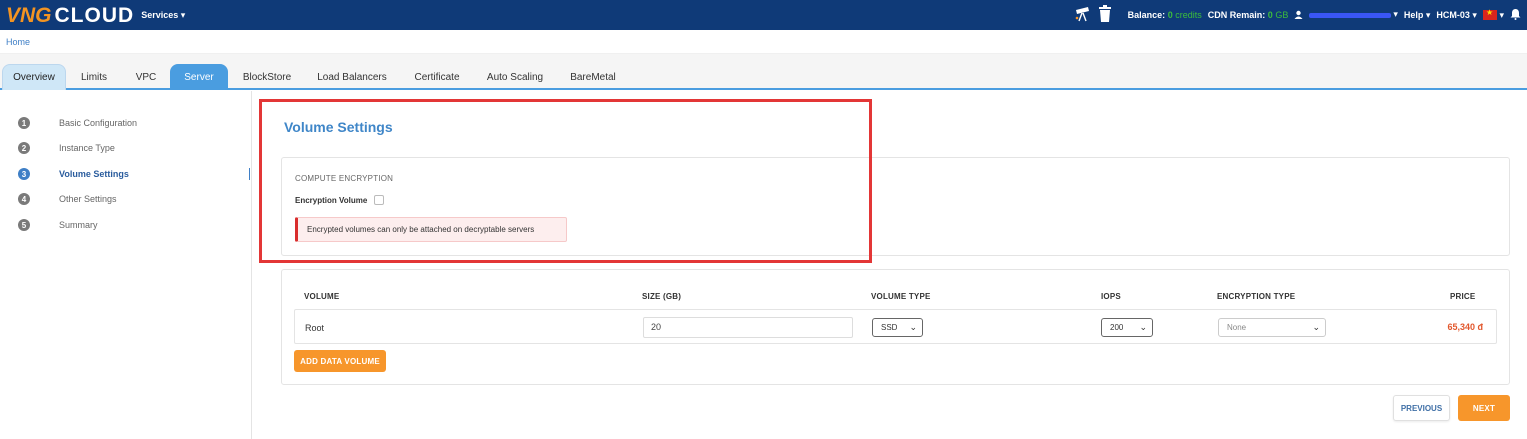  What do you see at coordinates (267, 77) in the screenshot?
I see `tab-blockstore: BlockStore` at bounding box center [267, 77].